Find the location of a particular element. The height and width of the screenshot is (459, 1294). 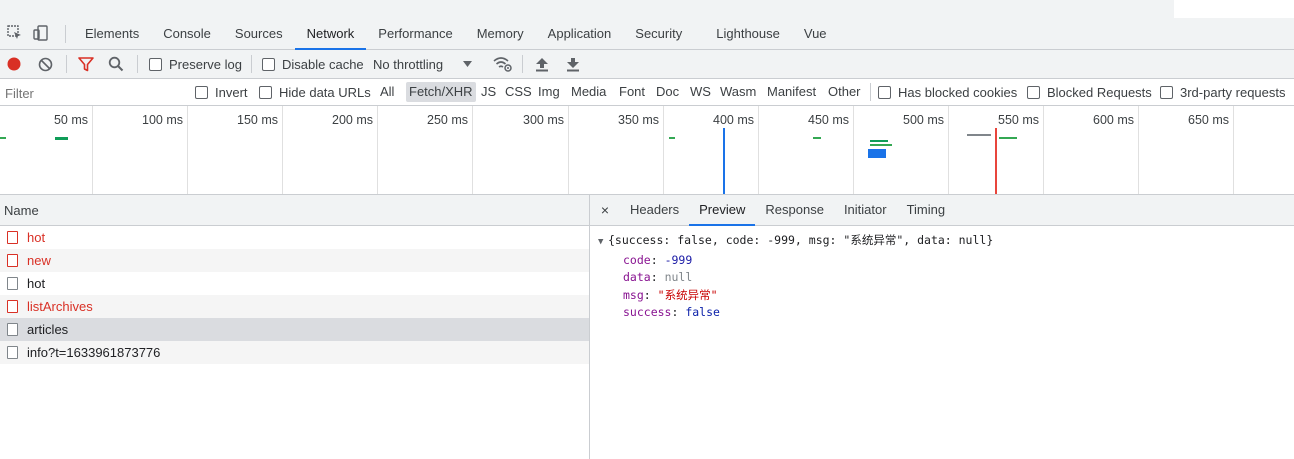

filter-type-img: Img is located at coordinates (549, 92).